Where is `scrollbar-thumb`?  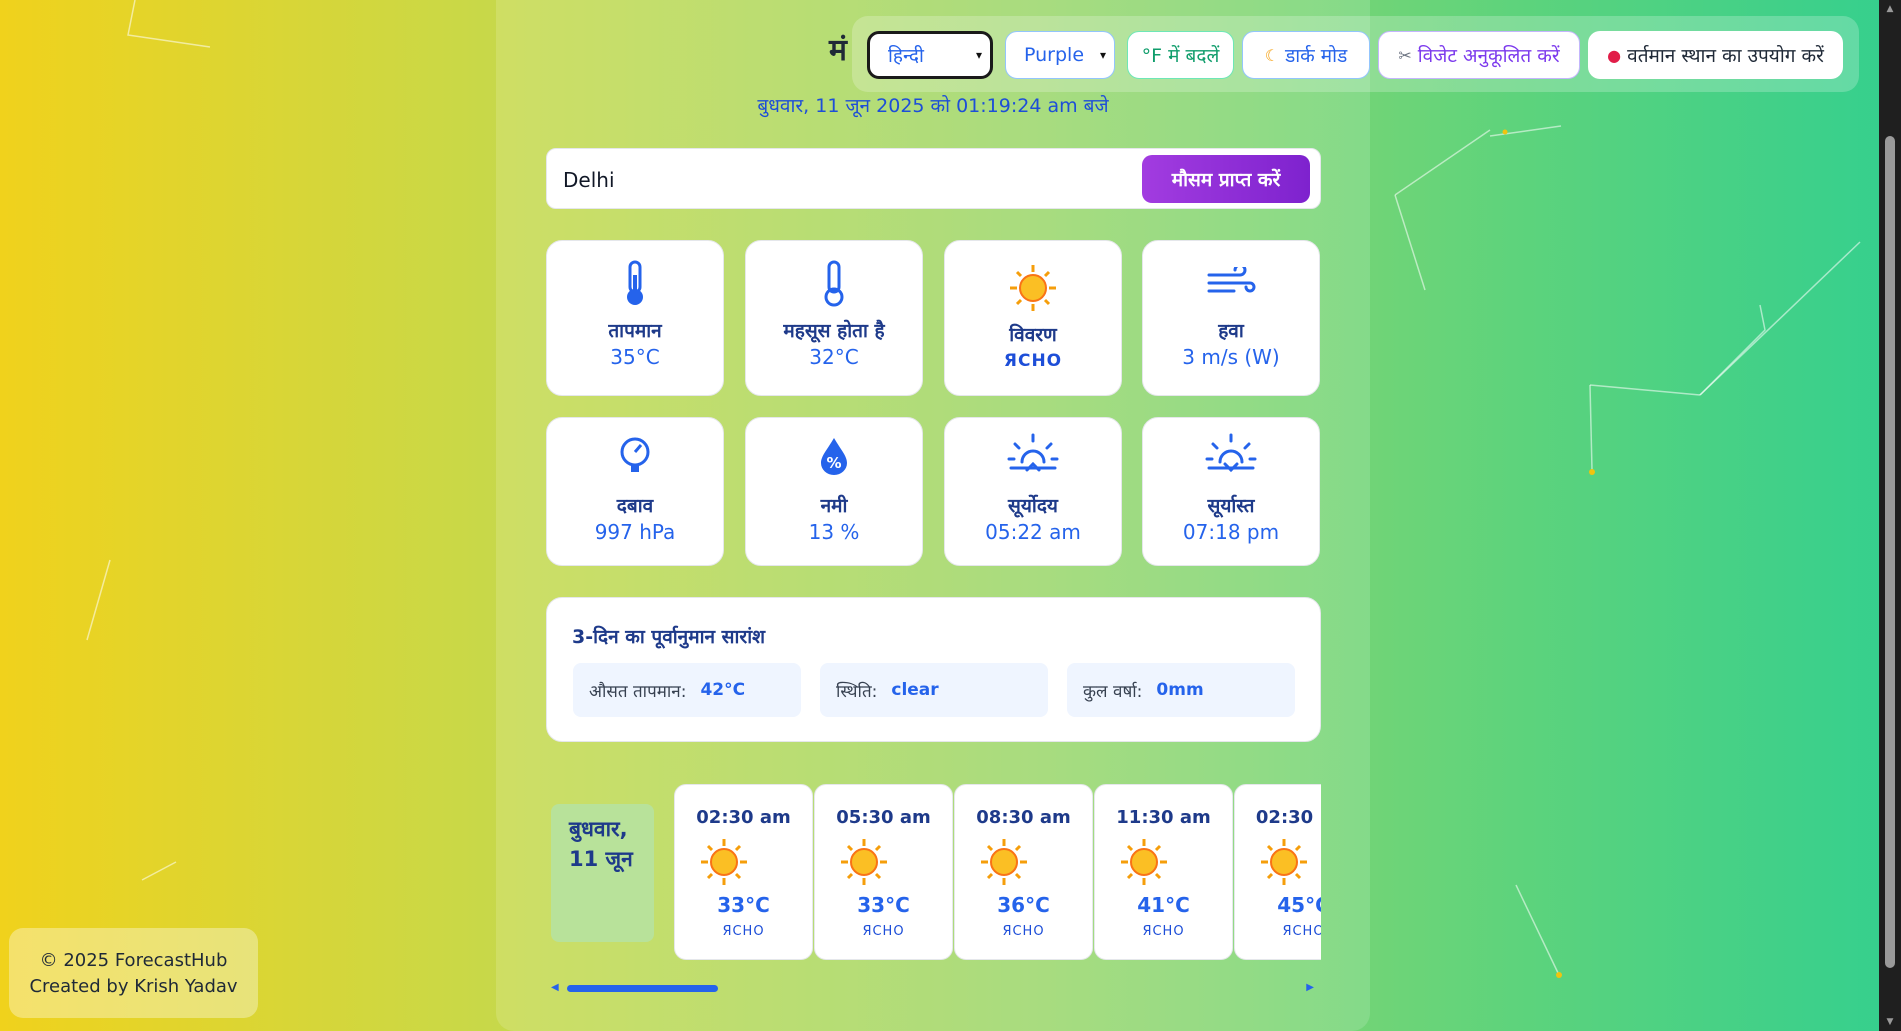 scrollbar-thumb is located at coordinates (642, 988).